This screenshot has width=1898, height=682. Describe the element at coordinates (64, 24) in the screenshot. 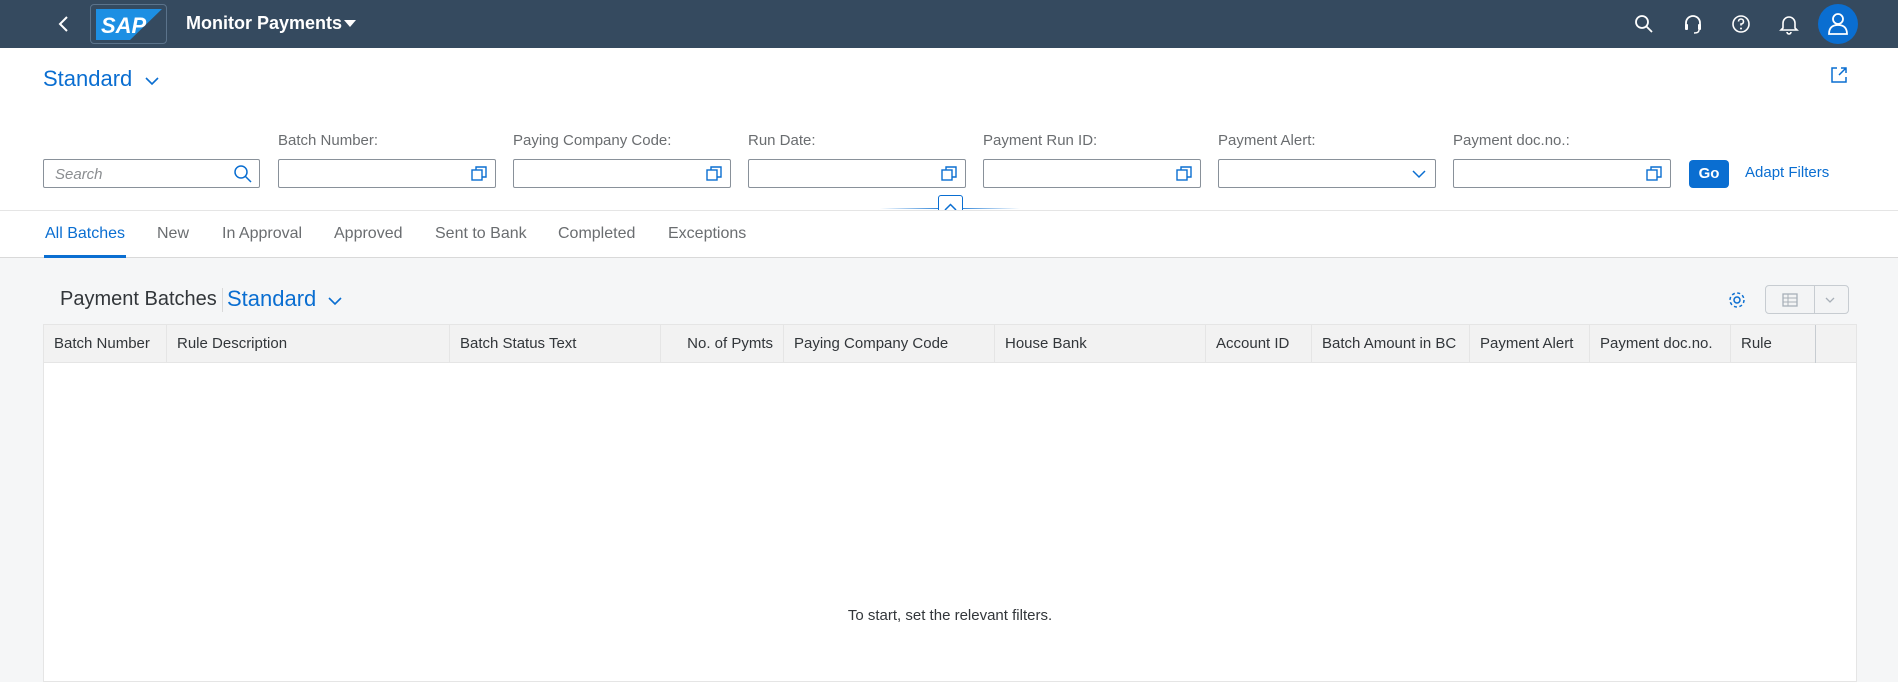

I see `back-icon` at that location.